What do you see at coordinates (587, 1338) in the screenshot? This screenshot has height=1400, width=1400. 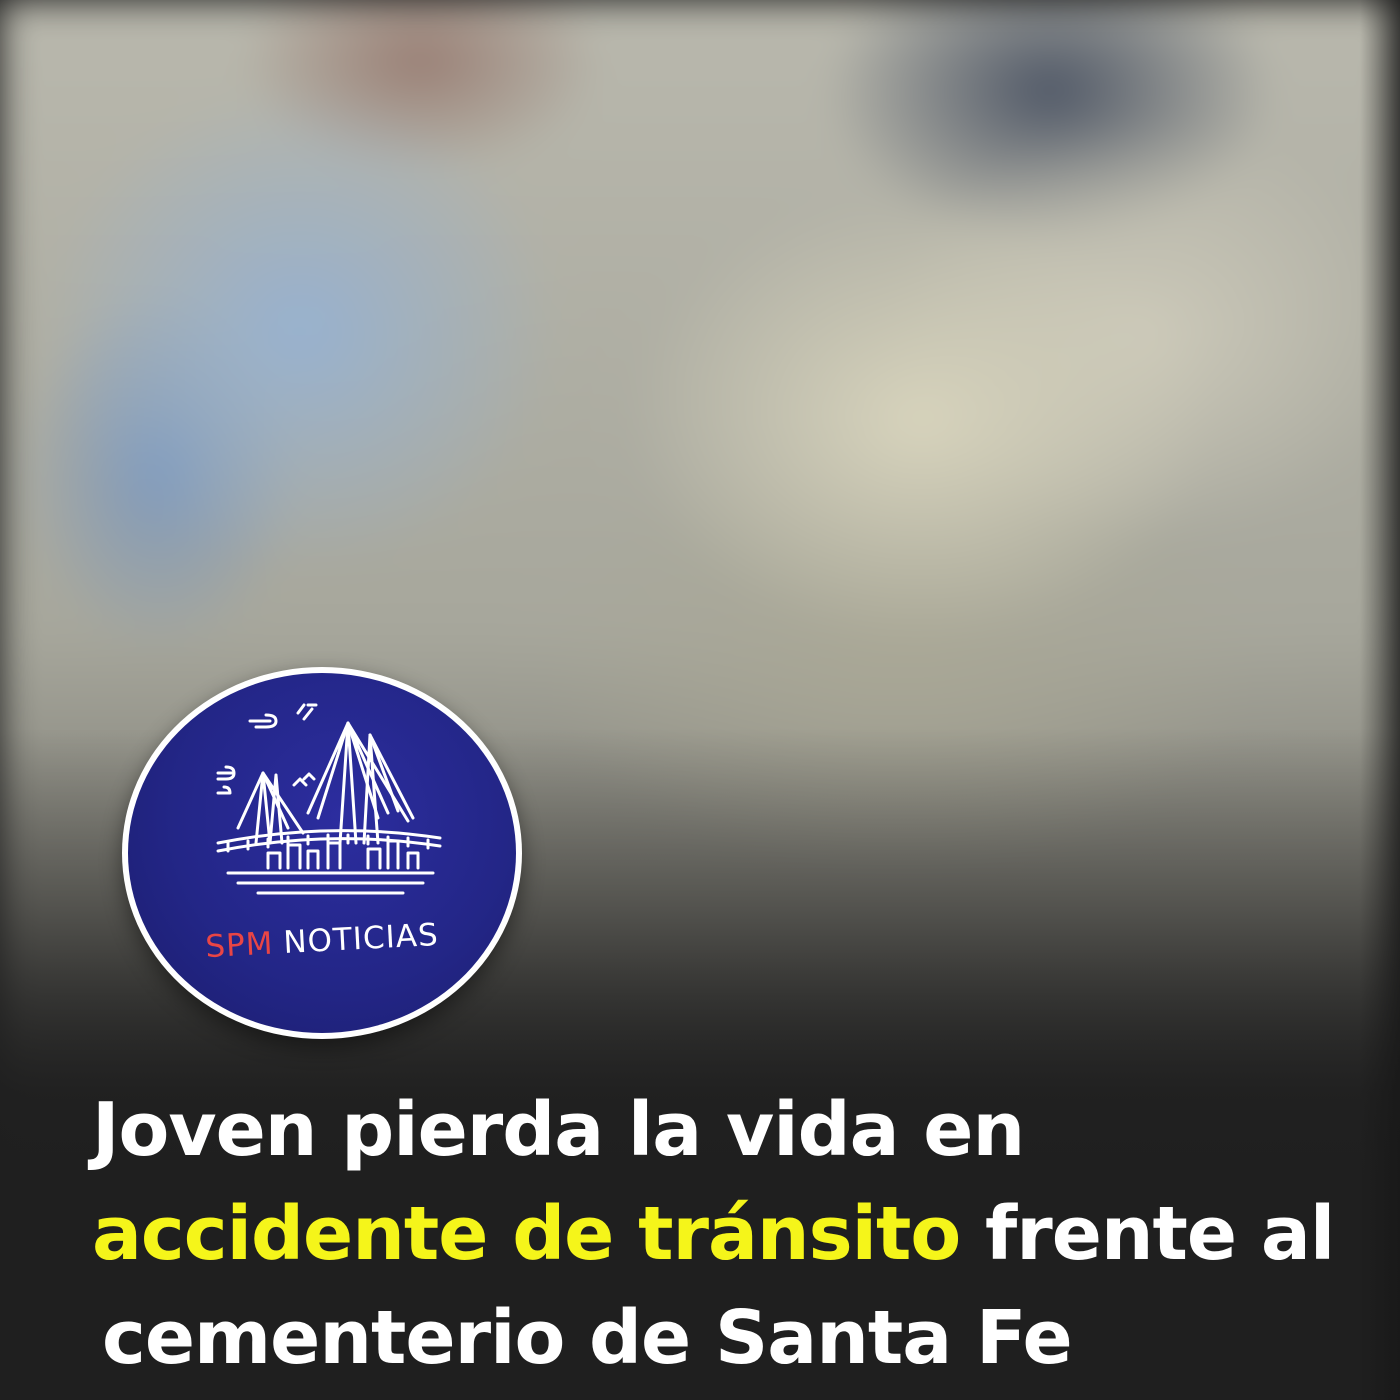 I see `headline-line-3: cementerio de Santa Fe` at bounding box center [587, 1338].